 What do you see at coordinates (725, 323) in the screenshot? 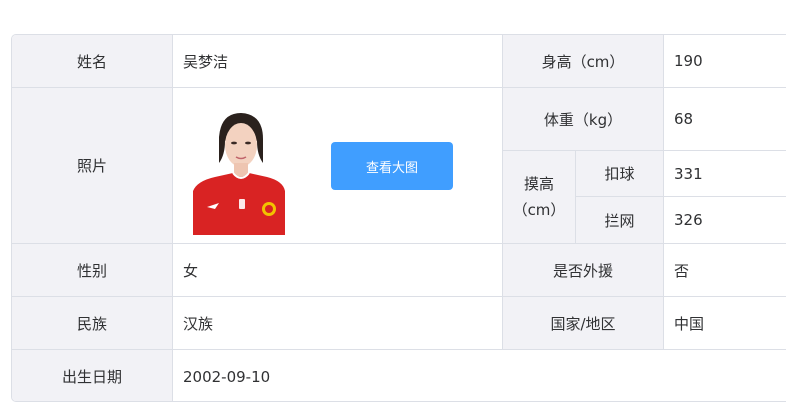
I see `country-value: 中国` at bounding box center [725, 323].